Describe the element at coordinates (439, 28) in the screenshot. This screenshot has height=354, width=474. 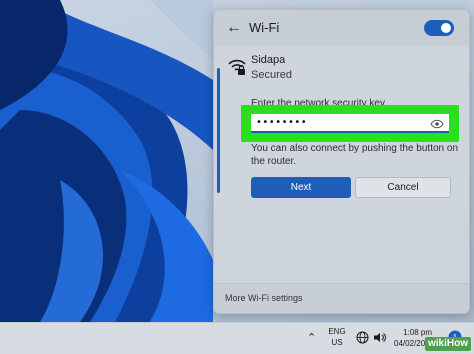
I see `wifi-toggle` at that location.